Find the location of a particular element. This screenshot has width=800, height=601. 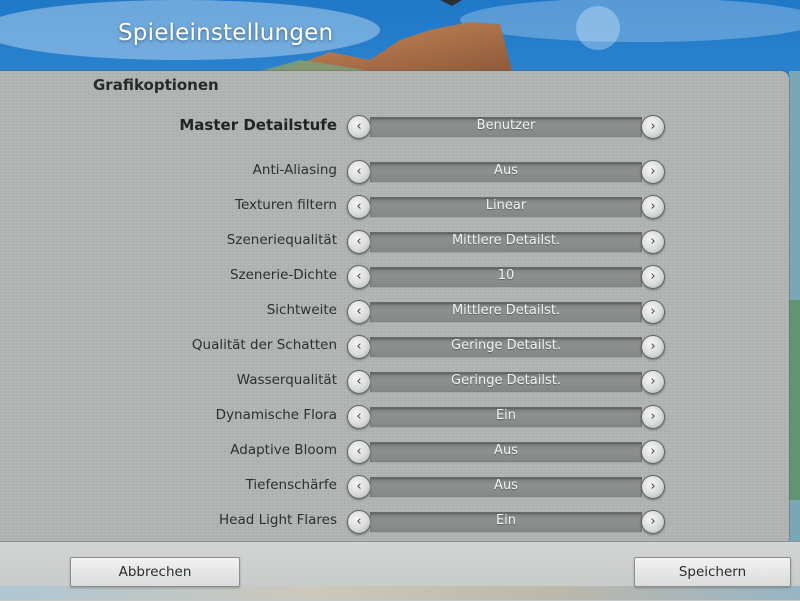

section-title: Grafikoptionen is located at coordinates (156, 85).